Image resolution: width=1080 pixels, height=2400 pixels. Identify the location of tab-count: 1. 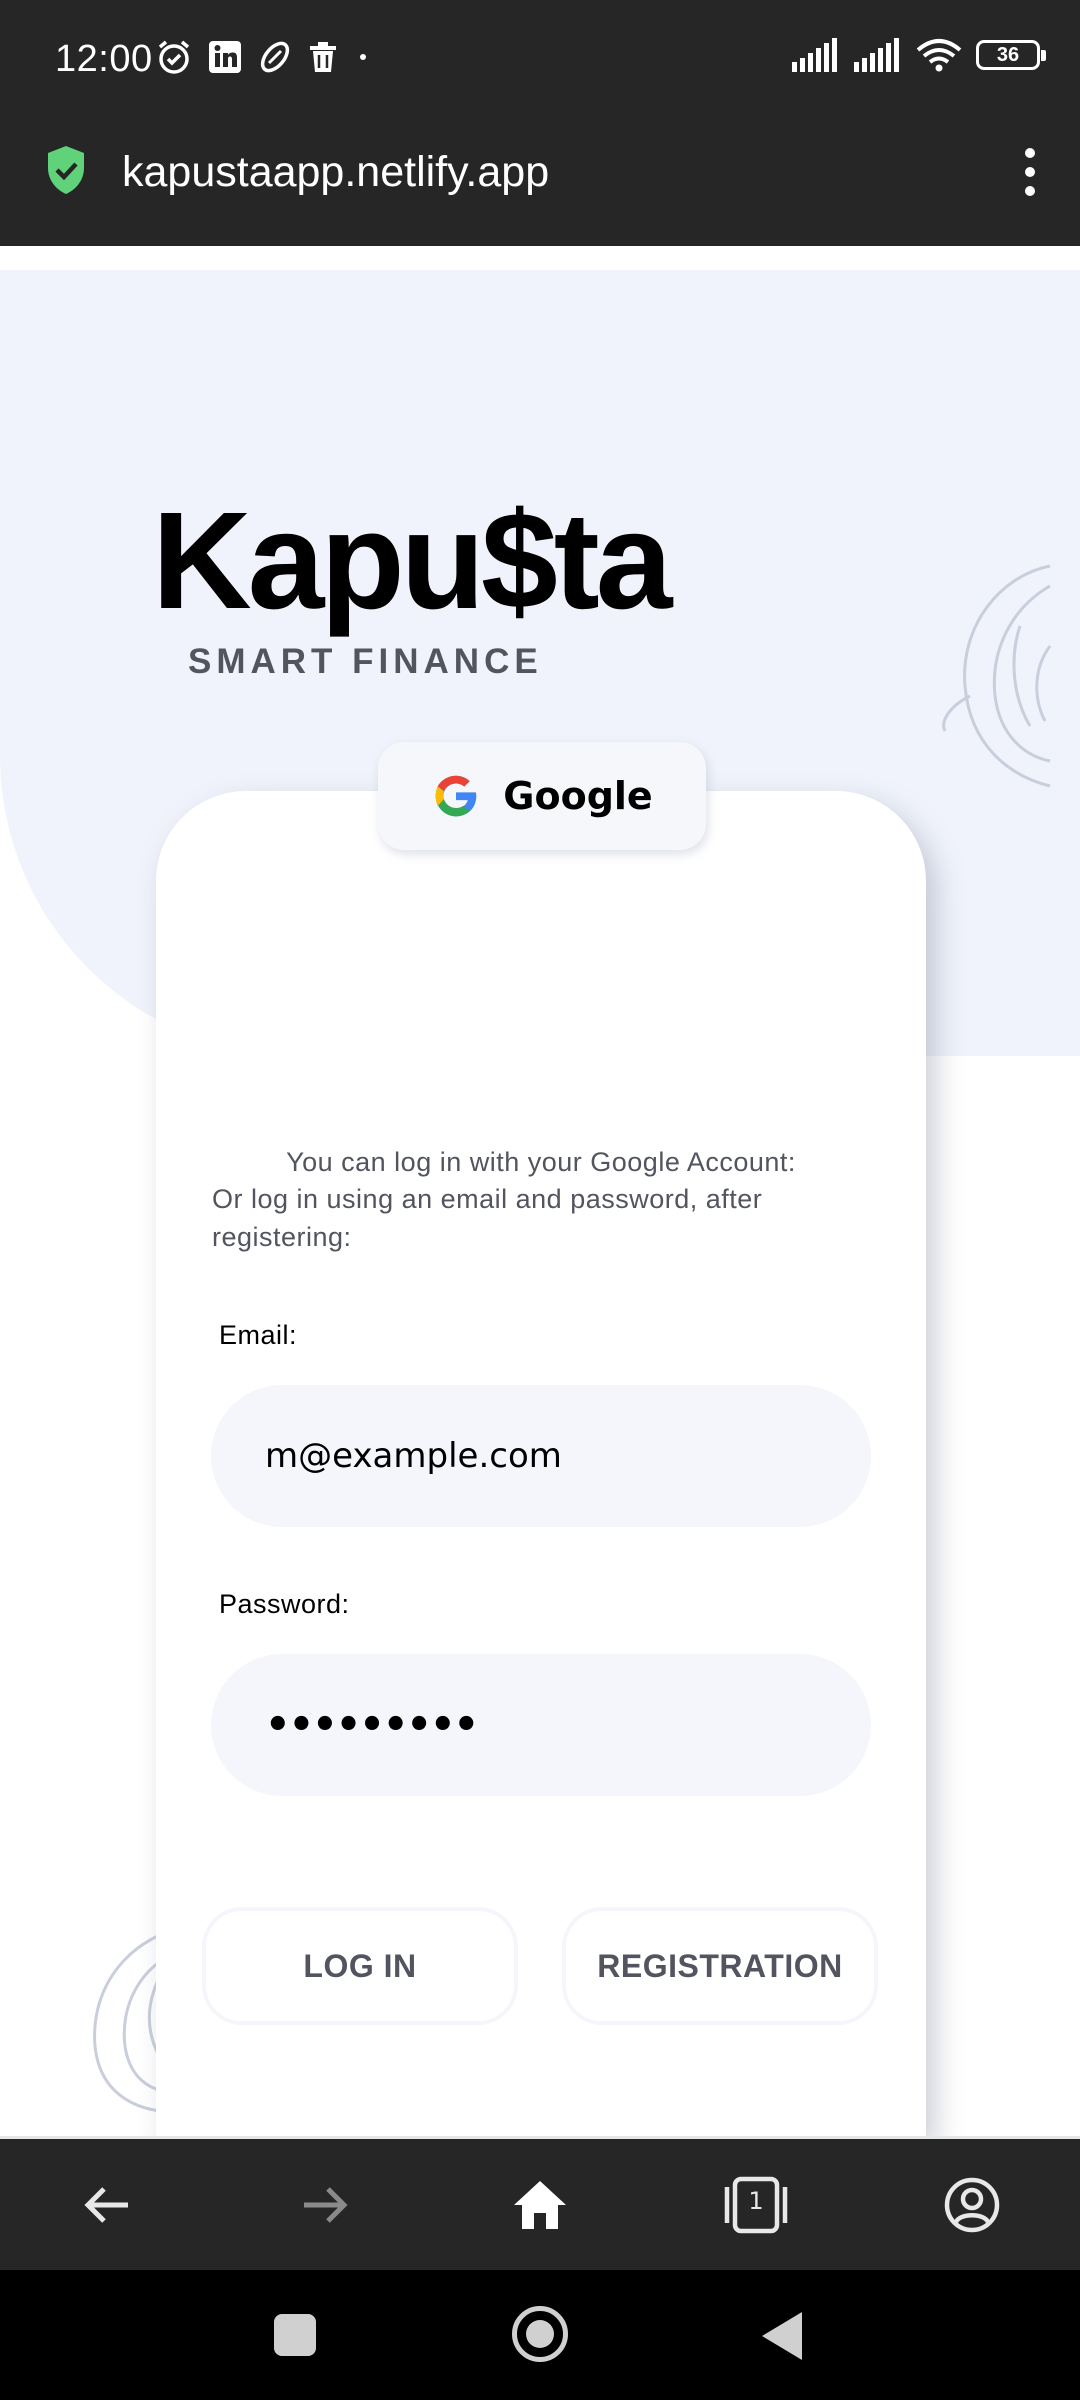
(756, 2200).